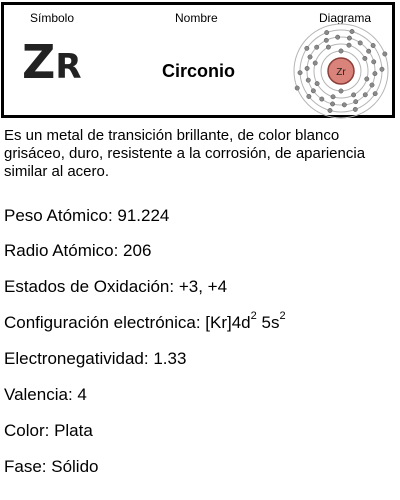 Image resolution: width=400 pixels, height=500 pixels. What do you see at coordinates (52, 18) in the screenshot?
I see `simbolo-label: Símbolo` at bounding box center [52, 18].